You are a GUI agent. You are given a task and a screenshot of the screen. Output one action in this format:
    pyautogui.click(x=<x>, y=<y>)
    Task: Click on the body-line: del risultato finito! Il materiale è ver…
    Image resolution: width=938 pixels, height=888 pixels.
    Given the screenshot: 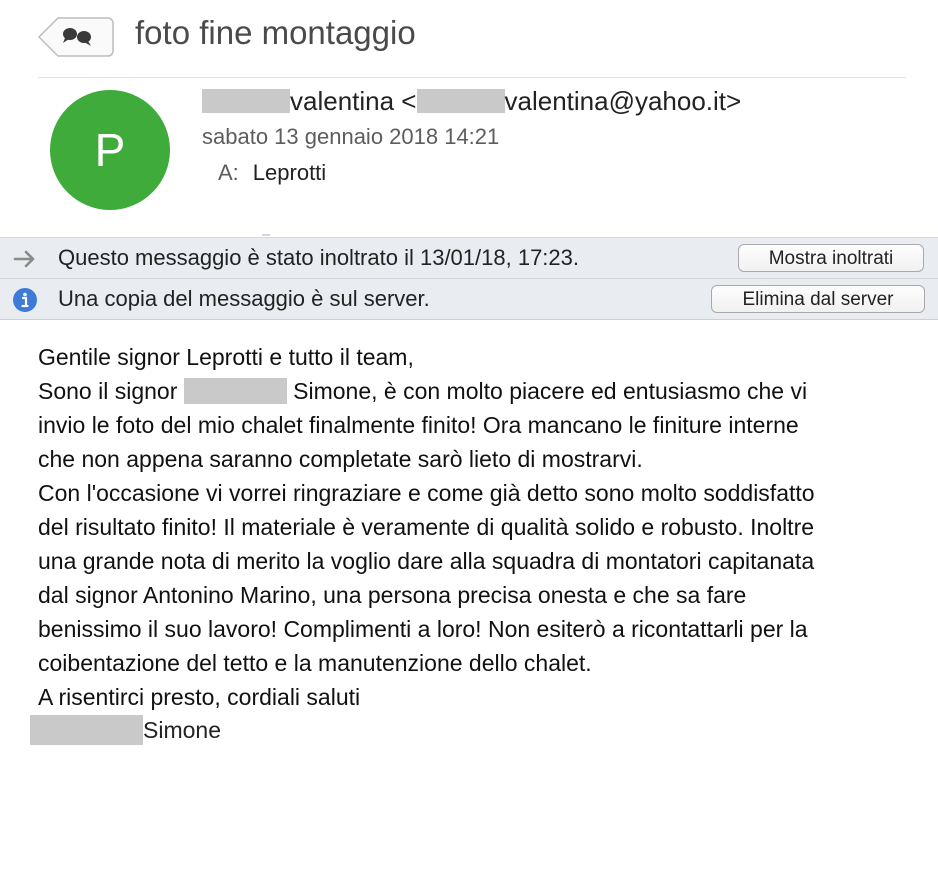 What is the action you would take?
    pyautogui.click(x=426, y=527)
    